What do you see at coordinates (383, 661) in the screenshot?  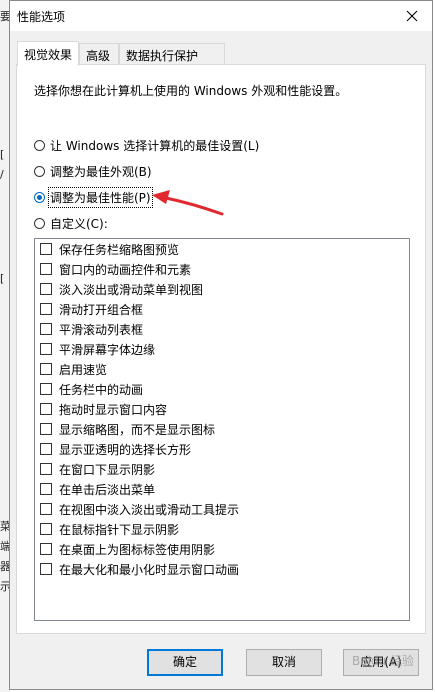 I see `baidu-watermark: Baidu 经验` at bounding box center [383, 661].